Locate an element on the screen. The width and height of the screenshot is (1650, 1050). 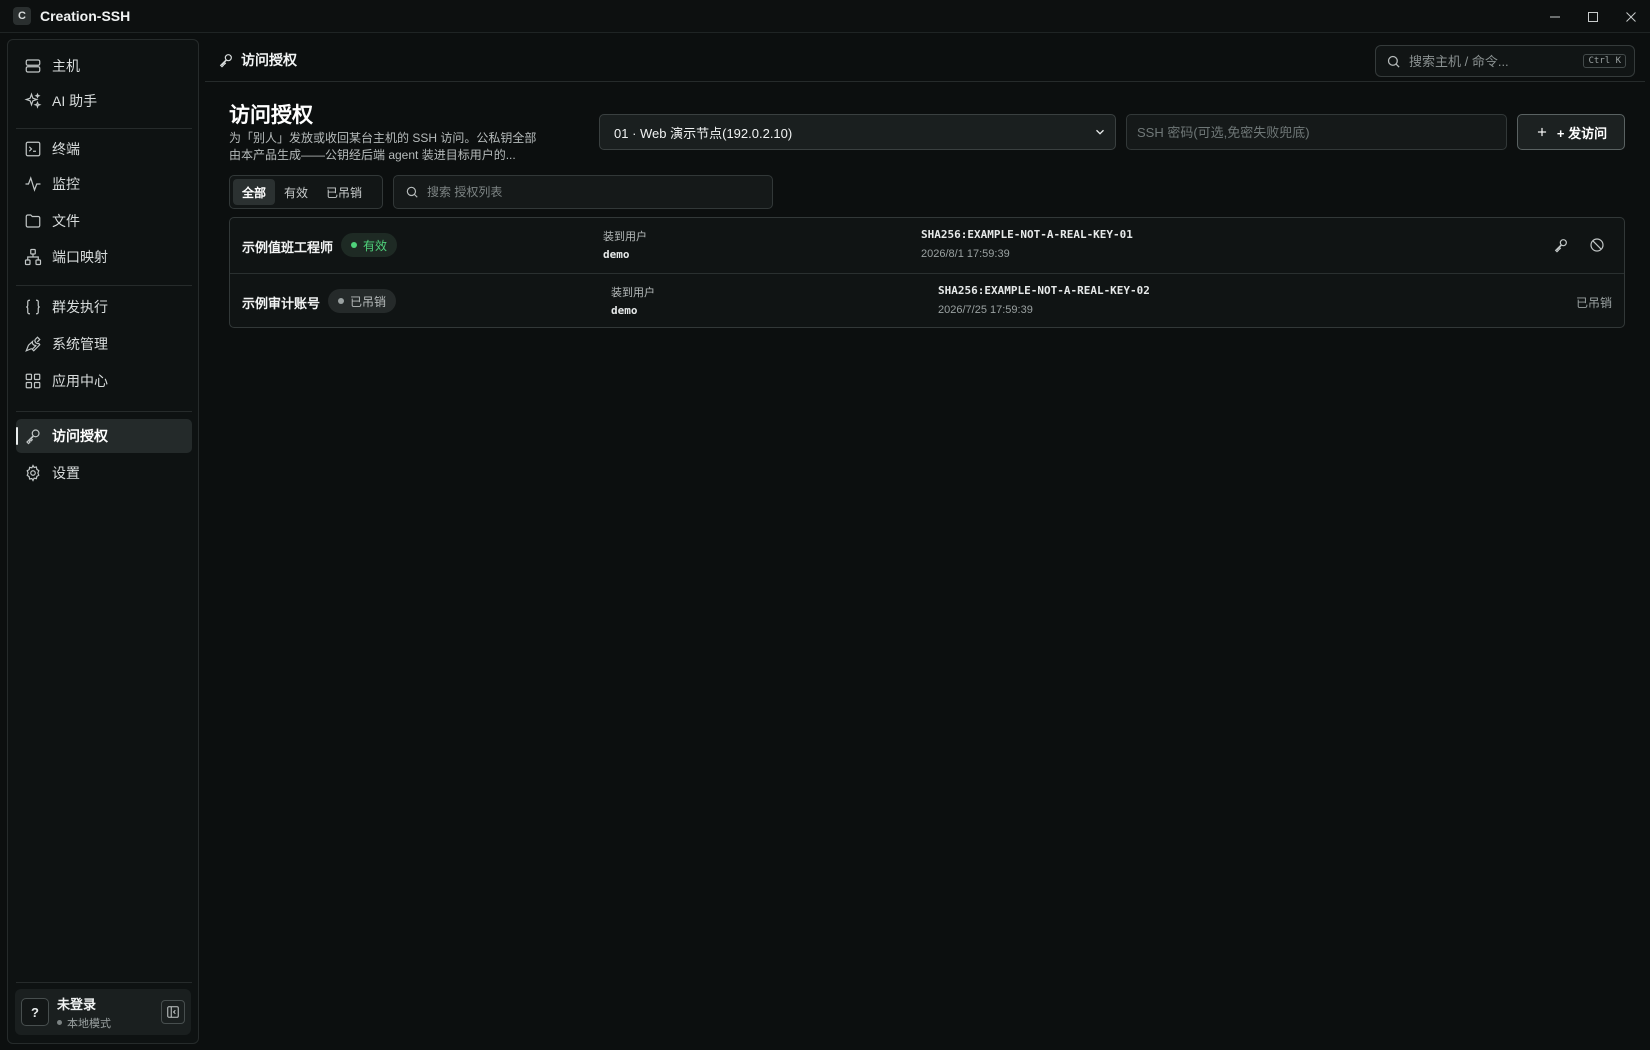
folder-icon is located at coordinates (33, 221).